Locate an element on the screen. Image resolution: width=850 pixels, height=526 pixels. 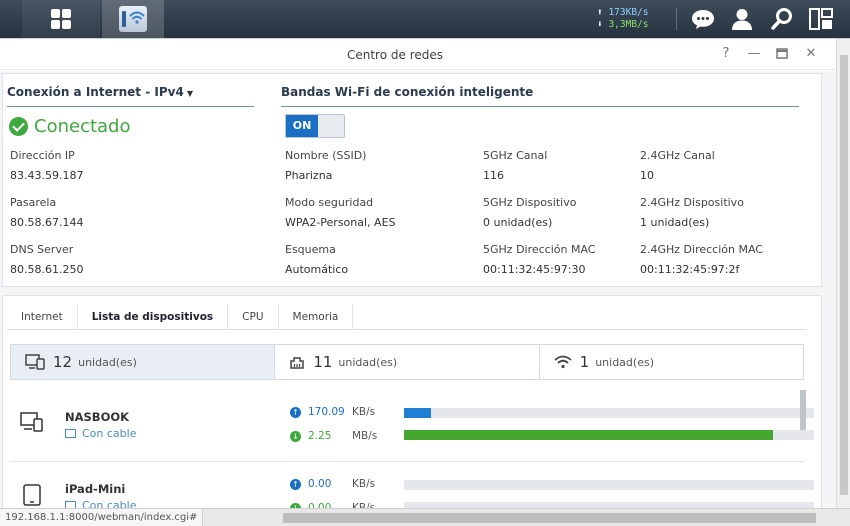
router-icon is located at coordinates (133, 19).